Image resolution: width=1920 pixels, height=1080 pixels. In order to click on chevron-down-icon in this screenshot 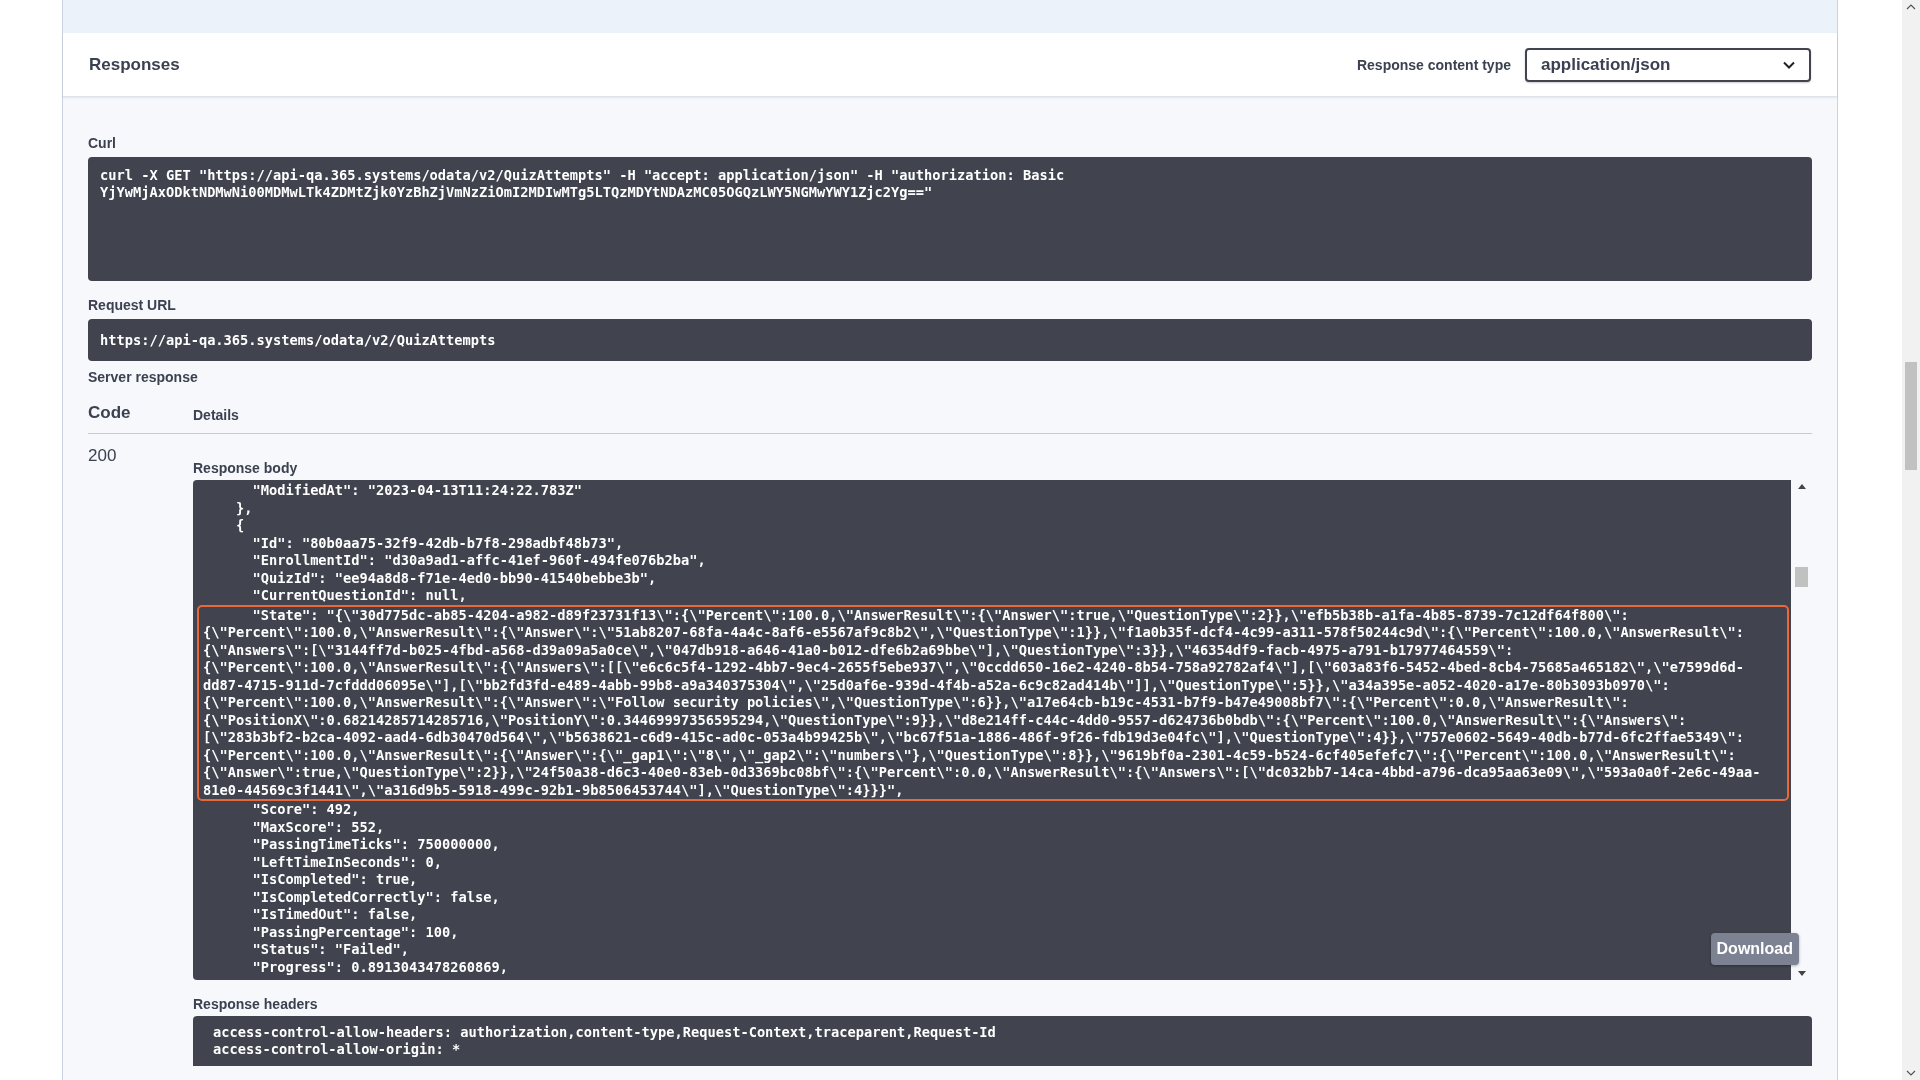, I will do `click(1789, 64)`.